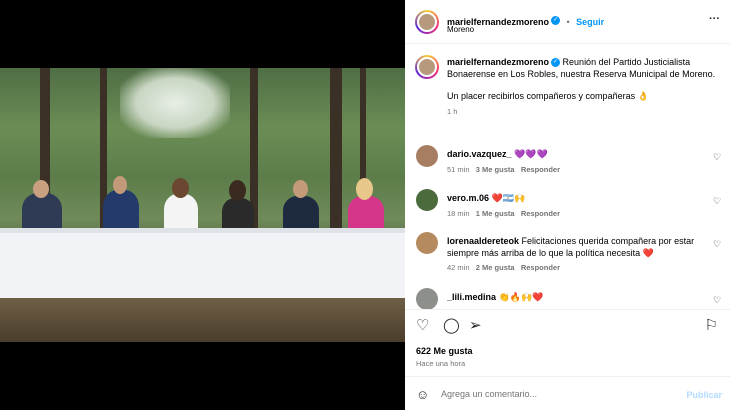 This screenshot has width=730, height=410. Describe the element at coordinates (495, 213) in the screenshot. I see `comment-likes: 1 Me gusta` at that location.